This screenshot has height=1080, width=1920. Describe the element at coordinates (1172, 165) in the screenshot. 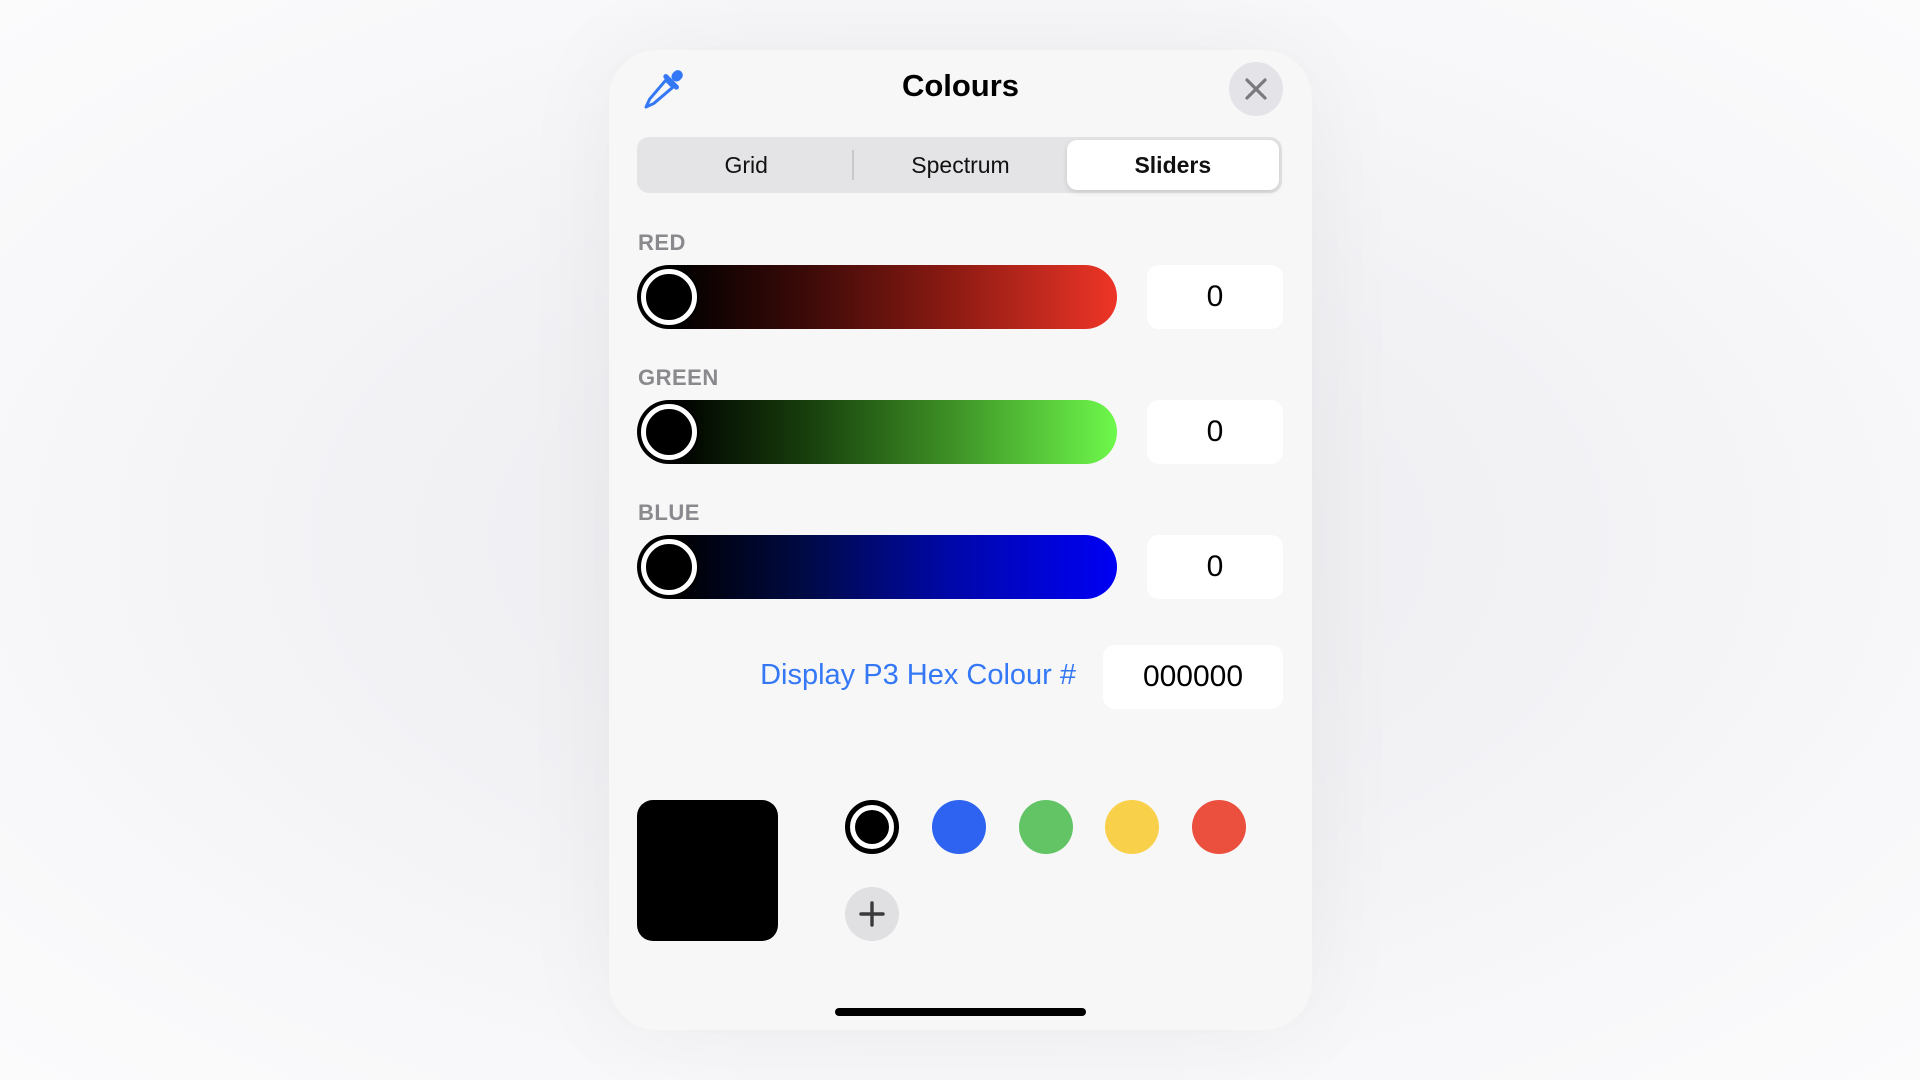

I see `tab-sliders: Sliders` at that location.